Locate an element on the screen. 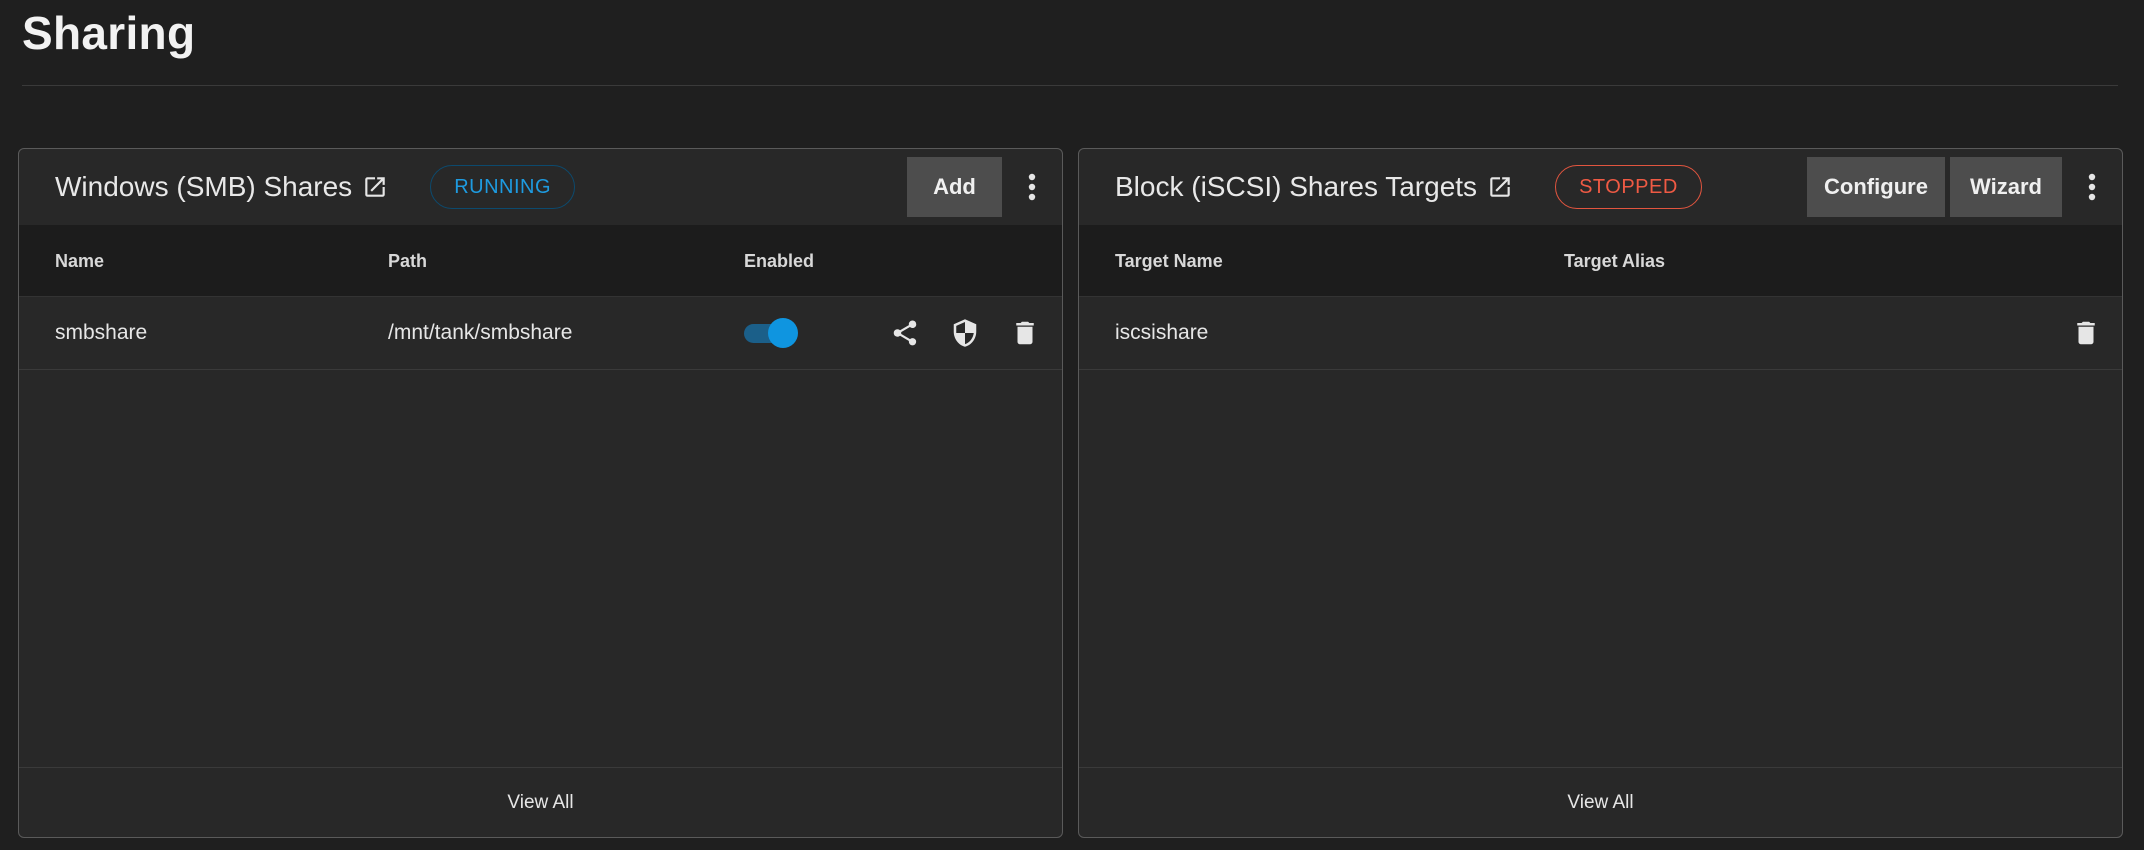  iscsi-card-title: Block (iSCSI) Shares Targets is located at coordinates (1314, 187).